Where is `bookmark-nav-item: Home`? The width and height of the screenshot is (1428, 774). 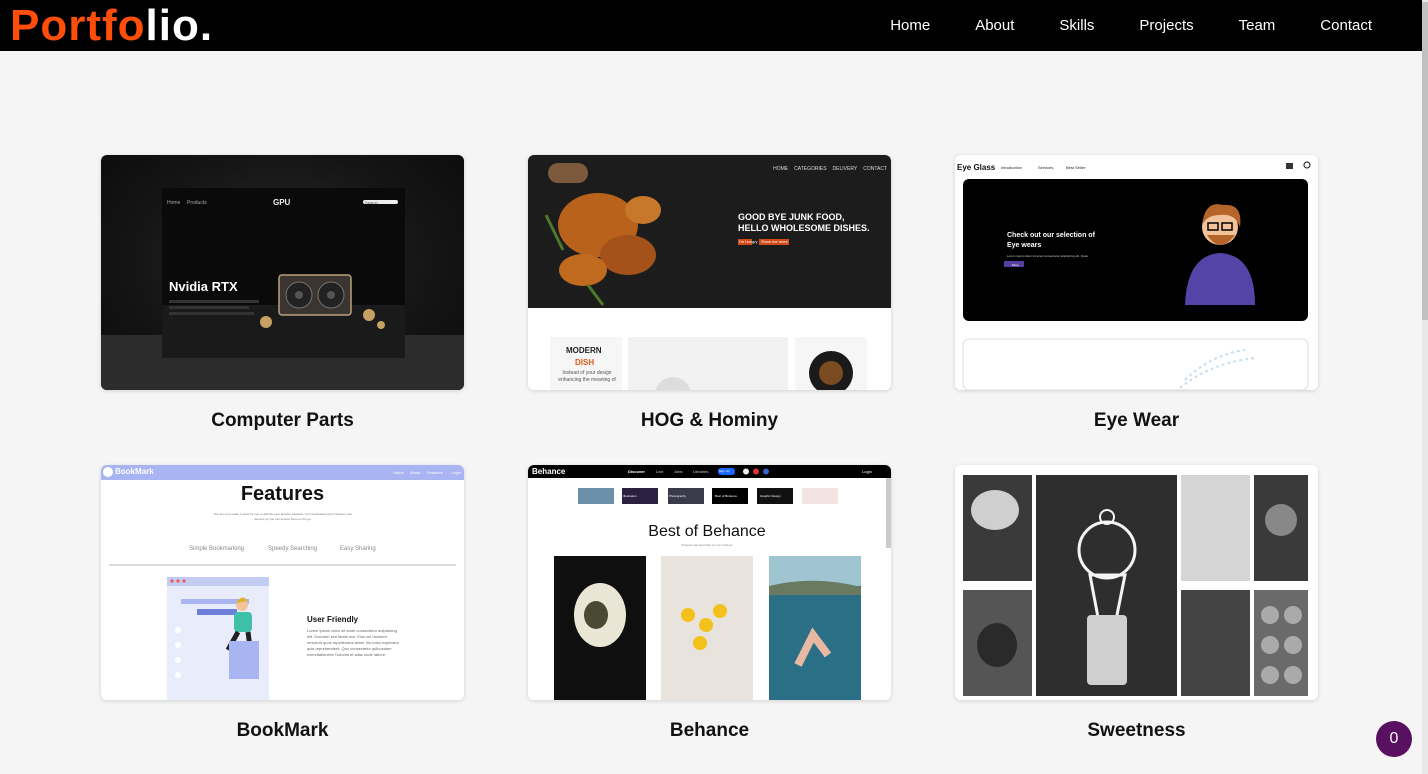
bookmark-nav-item: Home is located at coordinates (398, 472).